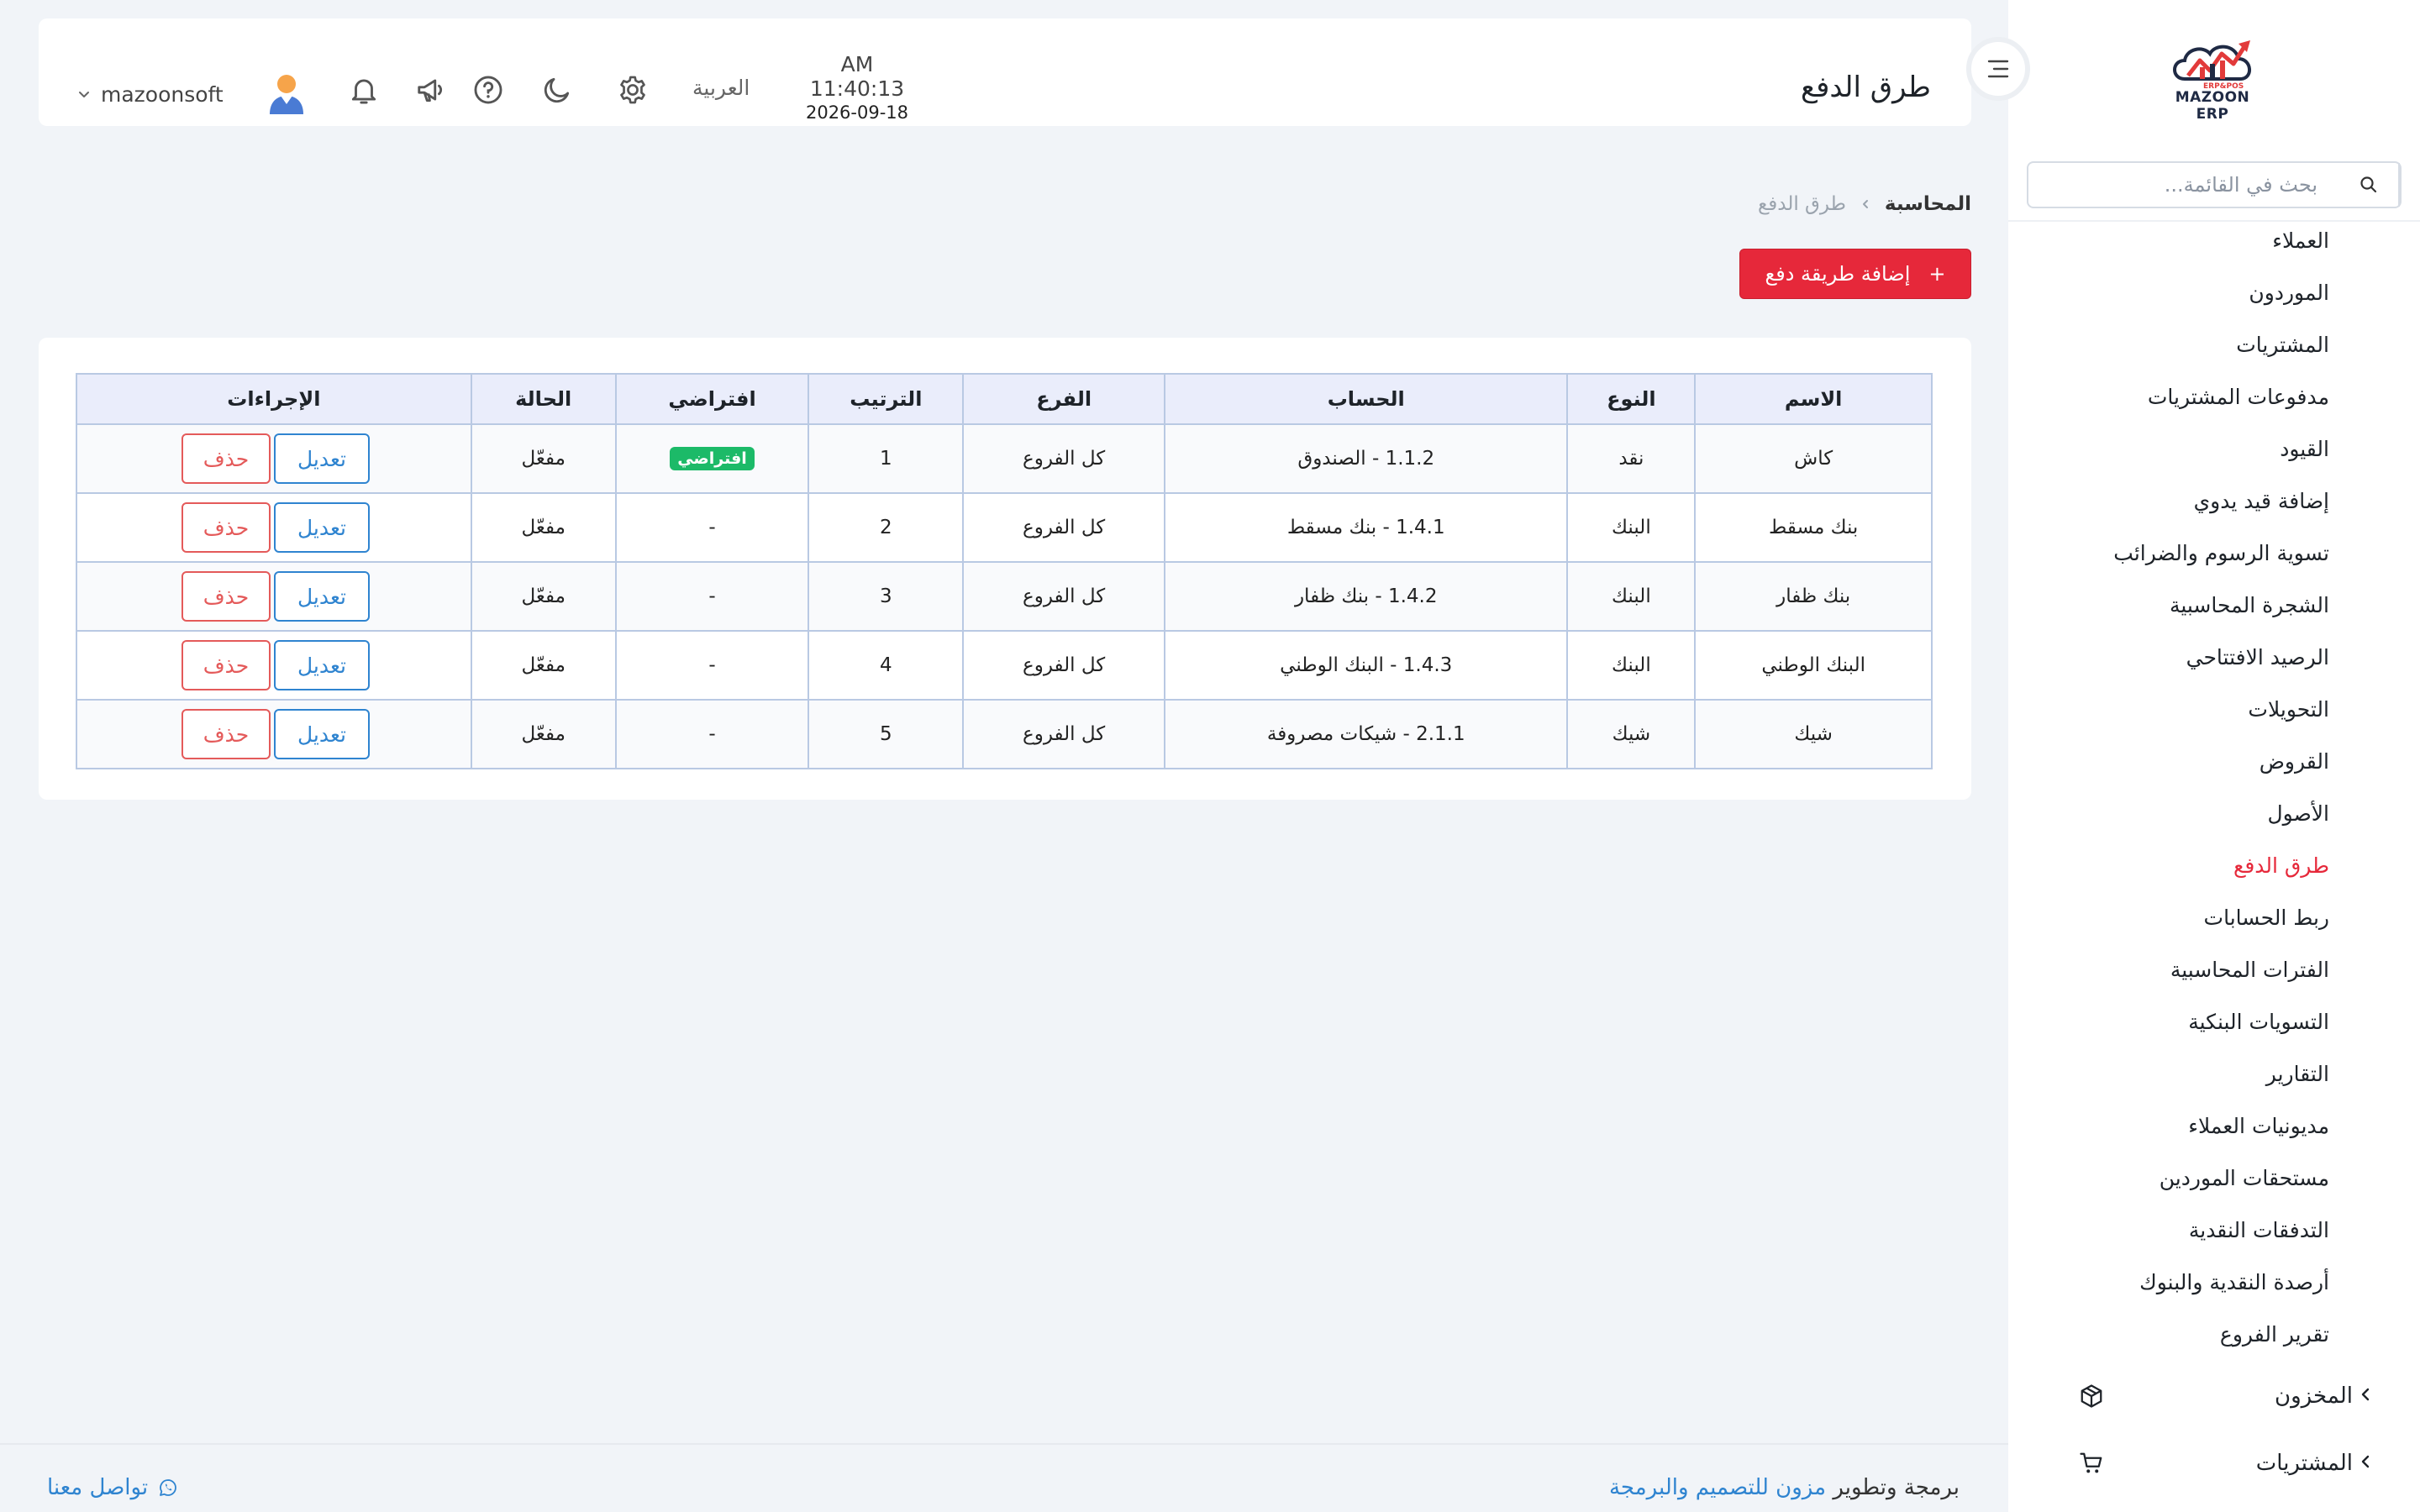 This screenshot has height=1512, width=2420. I want to click on sidebar-item: الشجرة المحاسبية, so click(2169, 612).